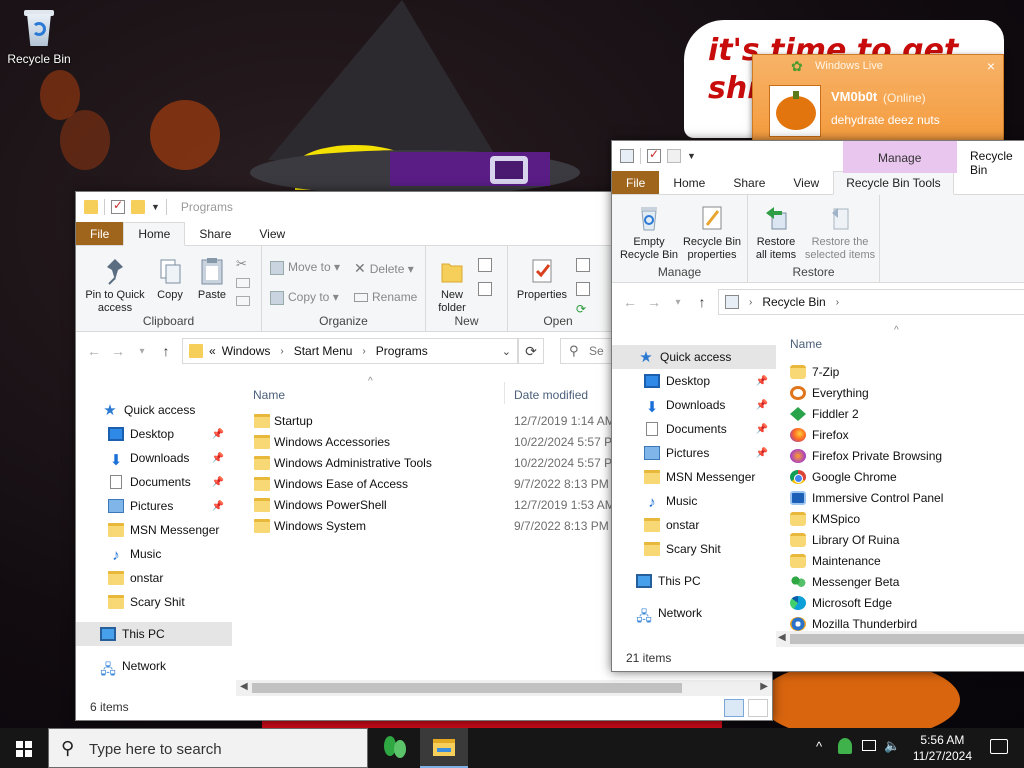  What do you see at coordinates (305, 267) in the screenshot?
I see `move-to-button: Move to ▾` at bounding box center [305, 267].